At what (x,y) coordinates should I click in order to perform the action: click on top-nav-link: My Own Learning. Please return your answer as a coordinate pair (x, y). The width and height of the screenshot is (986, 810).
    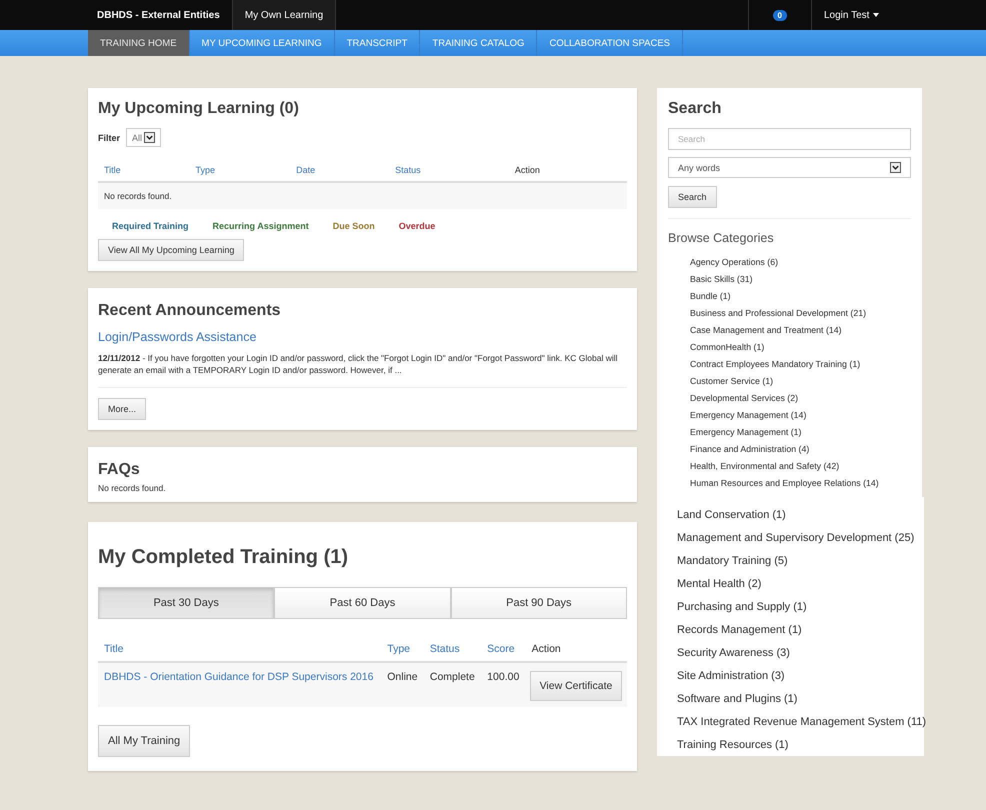
    Looking at the image, I should click on (284, 15).